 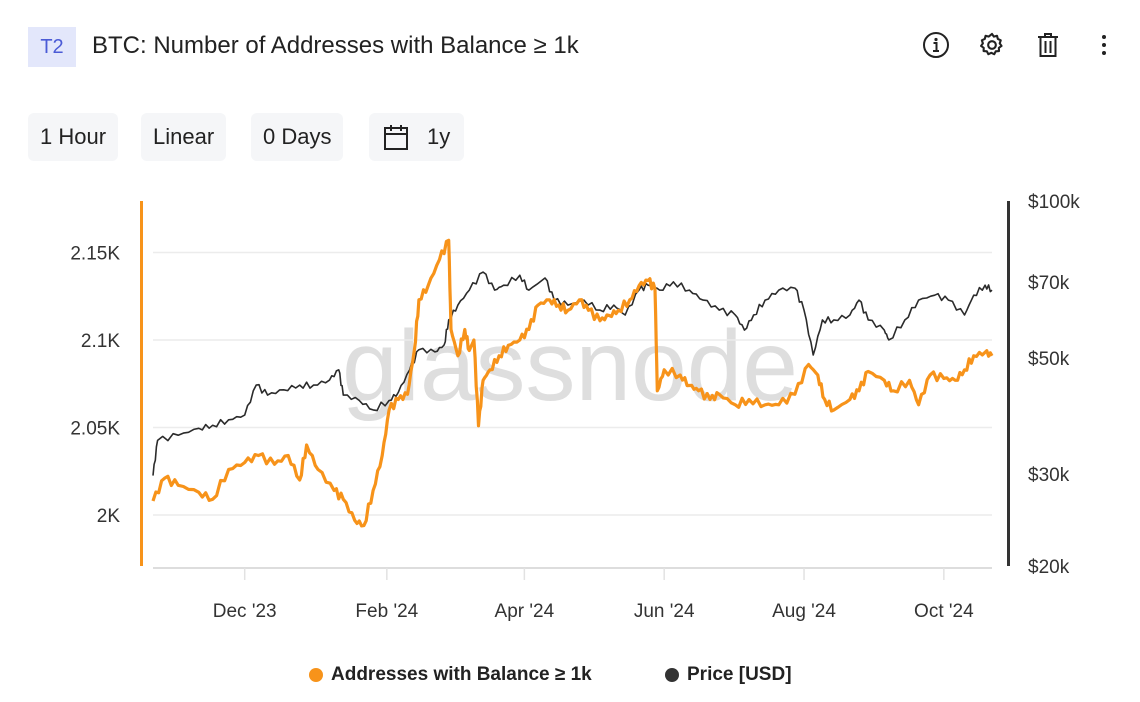 I want to click on legend-item-price: Price [USD], so click(x=728, y=675).